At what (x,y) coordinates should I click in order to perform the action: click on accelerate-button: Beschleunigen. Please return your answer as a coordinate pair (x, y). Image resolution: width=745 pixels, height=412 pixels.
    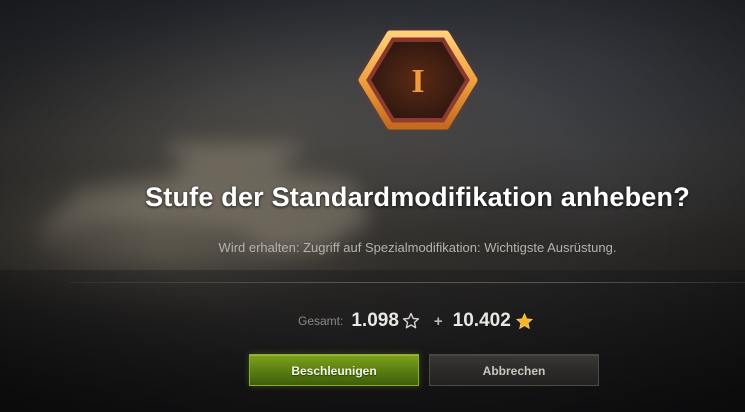
    Looking at the image, I should click on (334, 370).